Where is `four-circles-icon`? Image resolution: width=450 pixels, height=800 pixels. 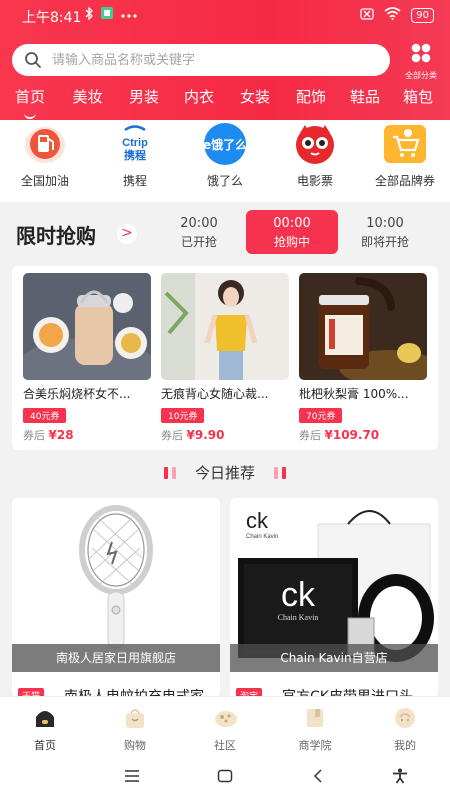 four-circles-icon is located at coordinates (421, 55).